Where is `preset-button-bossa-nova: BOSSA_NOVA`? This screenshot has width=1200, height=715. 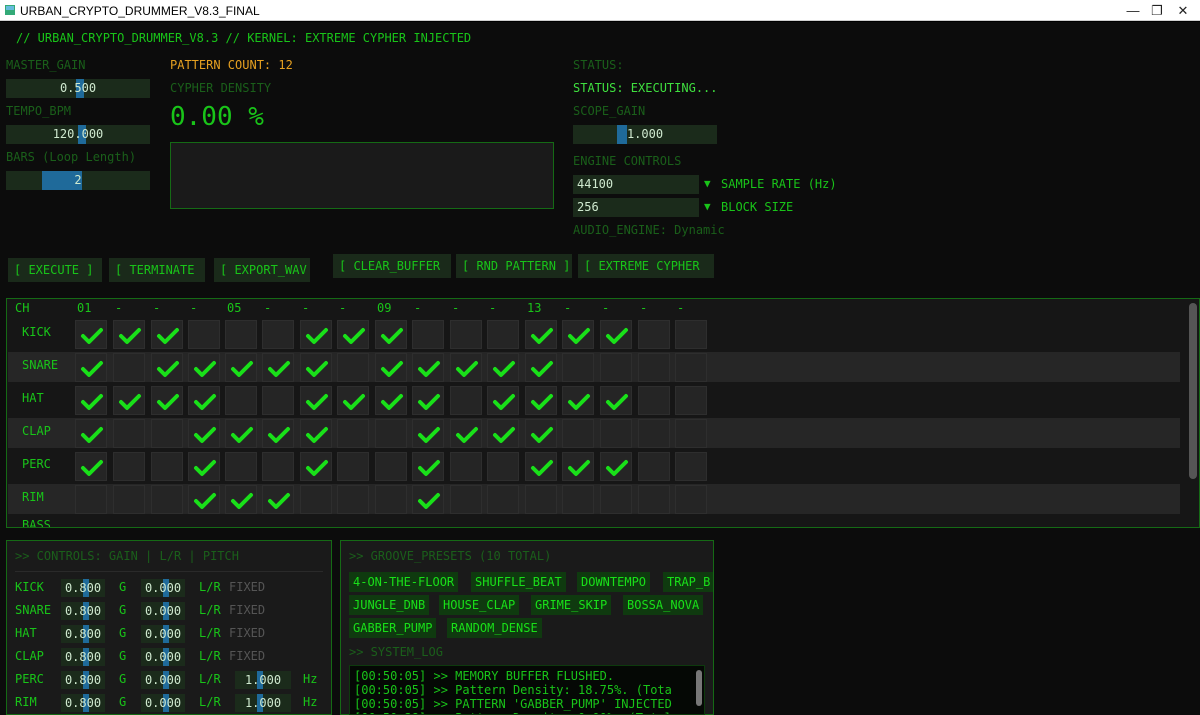 preset-button-bossa-nova: BOSSA_NOVA is located at coordinates (663, 605).